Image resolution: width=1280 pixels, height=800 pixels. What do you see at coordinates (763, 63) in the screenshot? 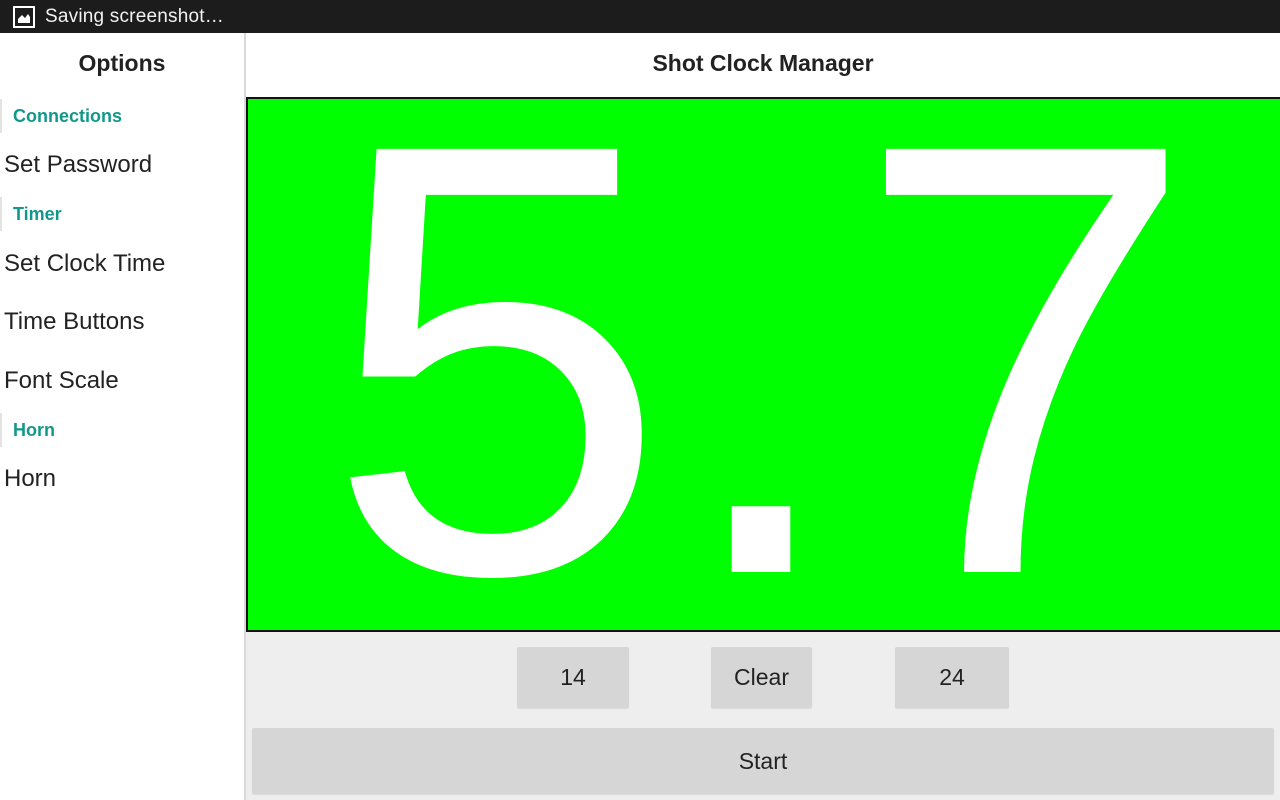
I see `page-title: Shot Clock Manager` at bounding box center [763, 63].